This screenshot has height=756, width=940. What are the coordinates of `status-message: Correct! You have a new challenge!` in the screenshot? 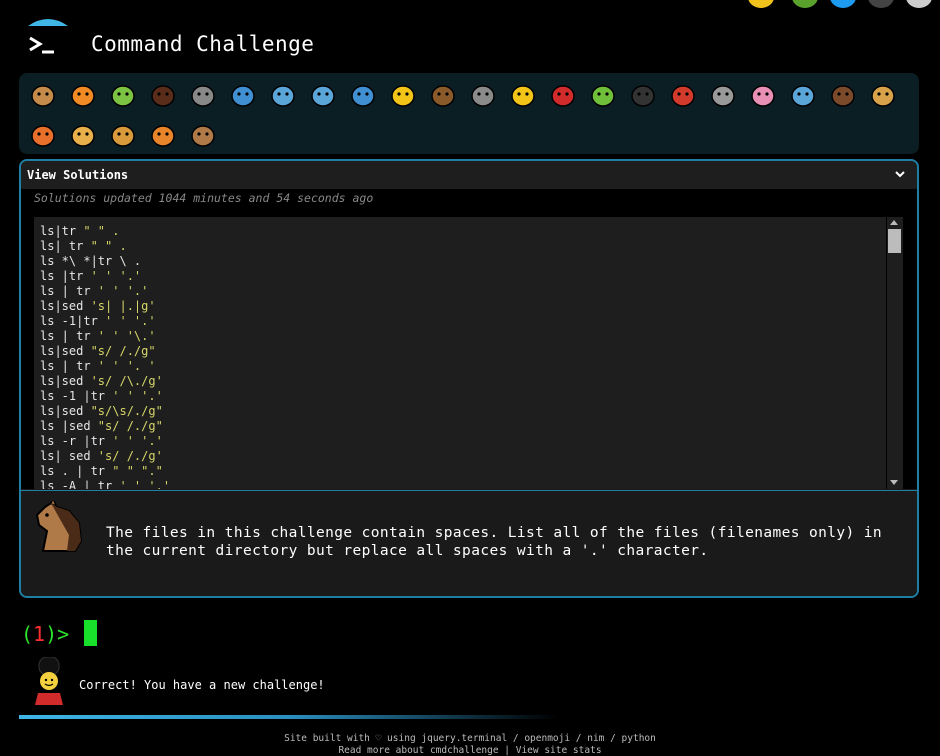 It's located at (202, 685).